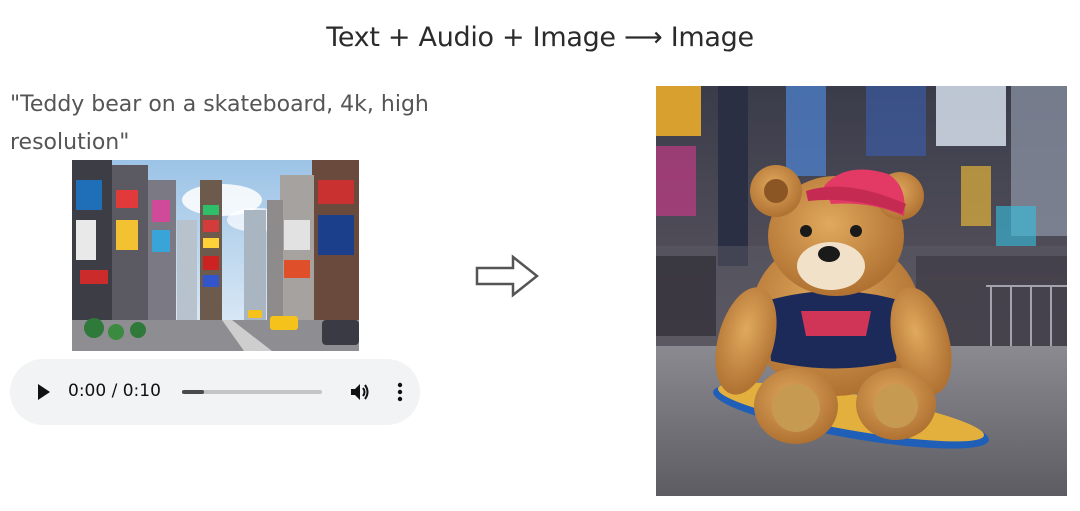 This screenshot has height=511, width=1080. Describe the element at coordinates (114, 391) in the screenshot. I see `time-display: 0:00 / 0:10` at that location.